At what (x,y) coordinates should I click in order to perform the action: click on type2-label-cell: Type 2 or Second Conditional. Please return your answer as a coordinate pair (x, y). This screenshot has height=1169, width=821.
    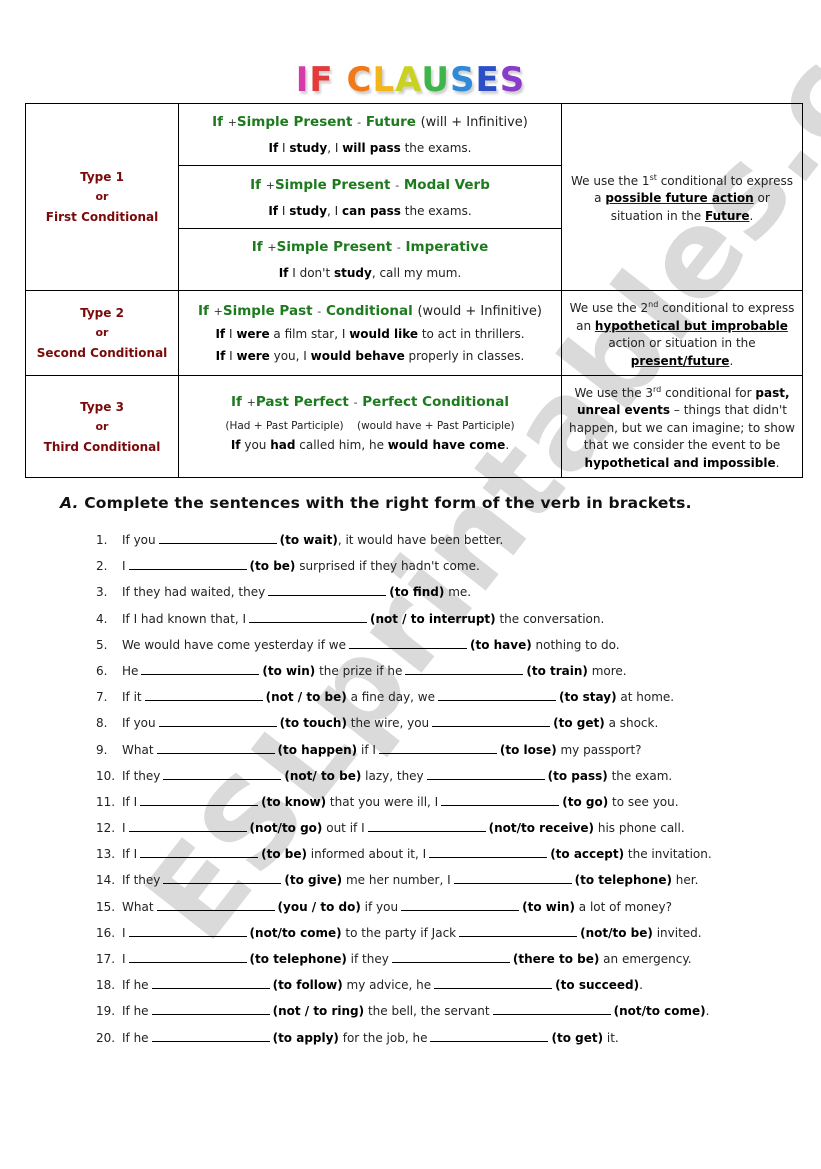
    Looking at the image, I should click on (102, 333).